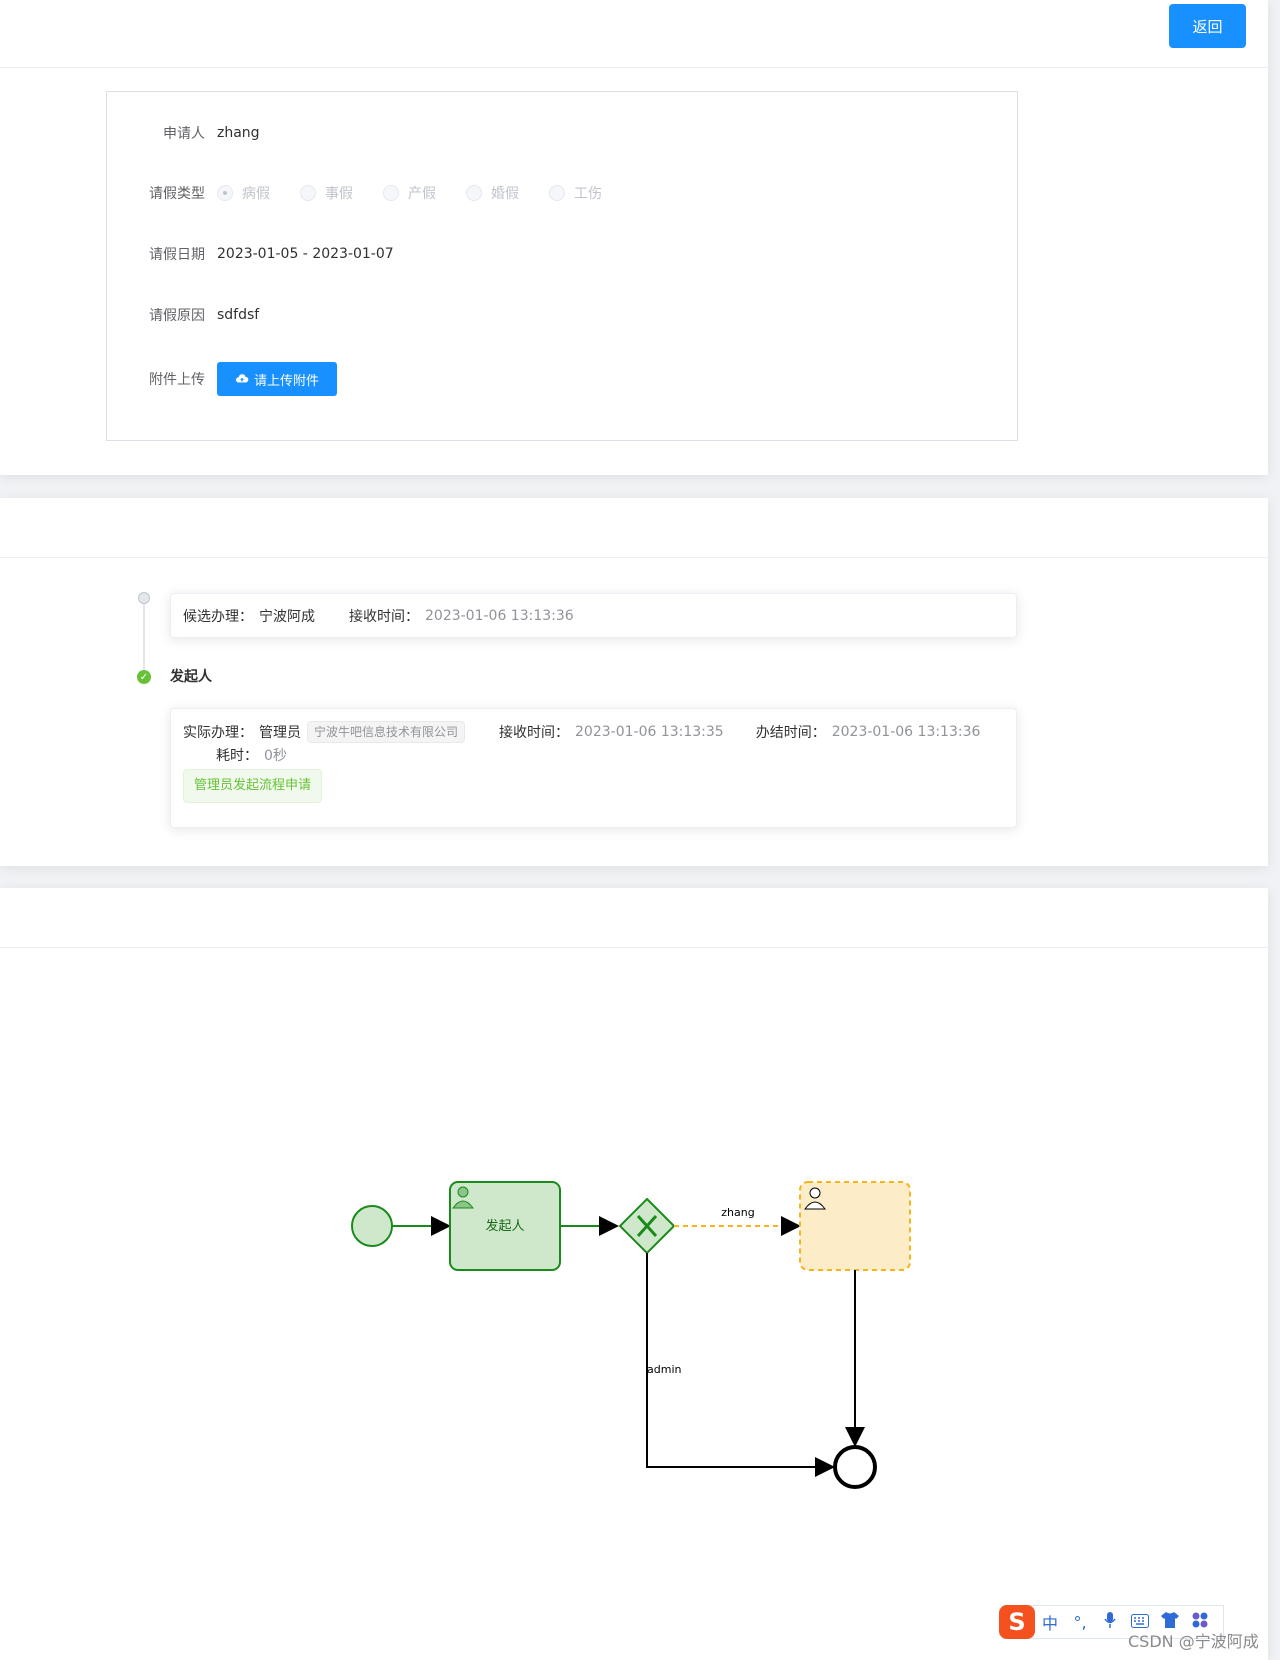 Image resolution: width=1280 pixels, height=1660 pixels. Describe the element at coordinates (280, 733) in the screenshot. I see `actual-handler-value: 管理员` at that location.